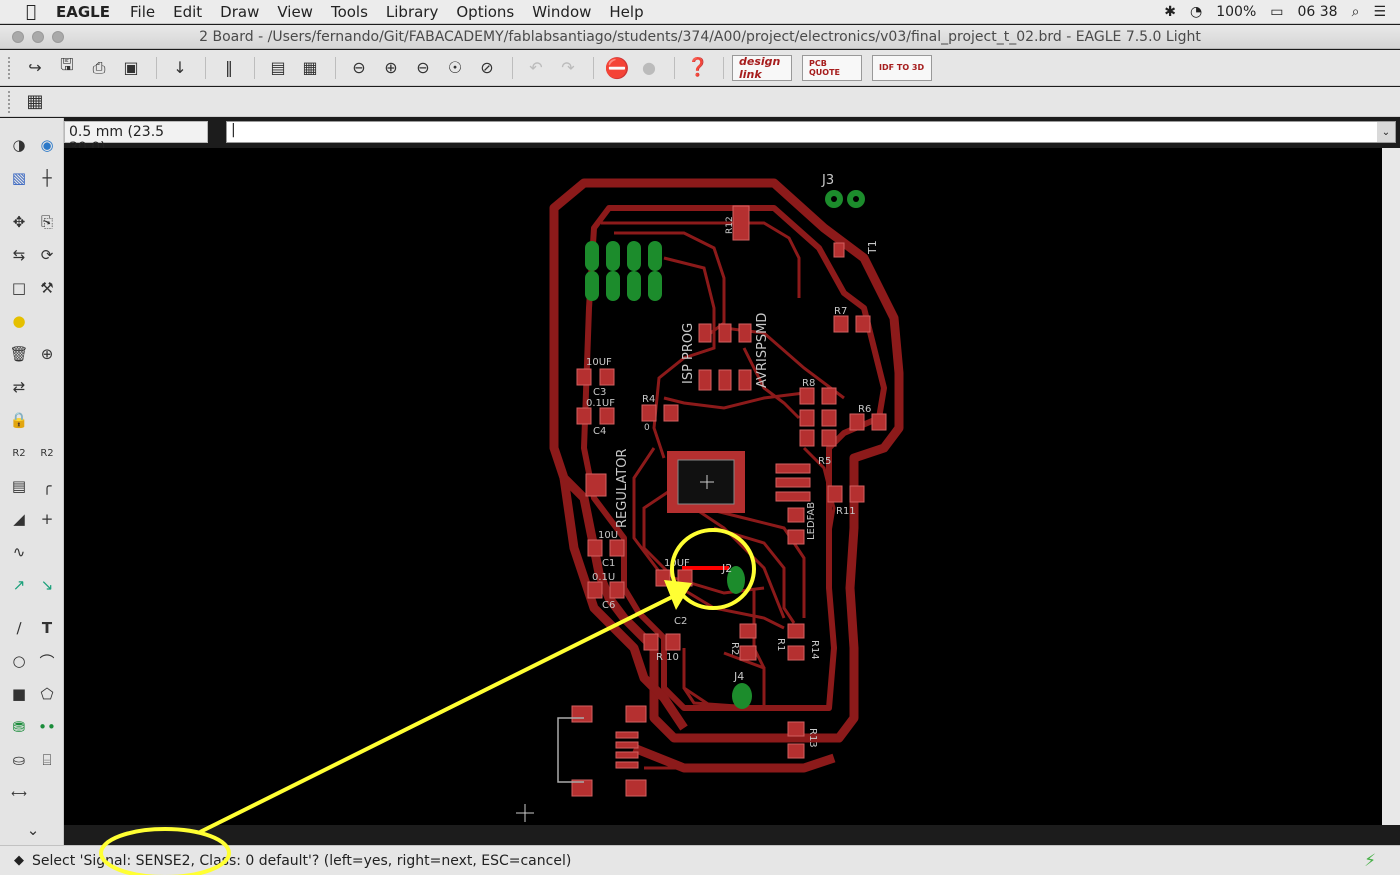  What do you see at coordinates (608, 605) in the screenshot?
I see `label-c6: C6` at bounding box center [608, 605].